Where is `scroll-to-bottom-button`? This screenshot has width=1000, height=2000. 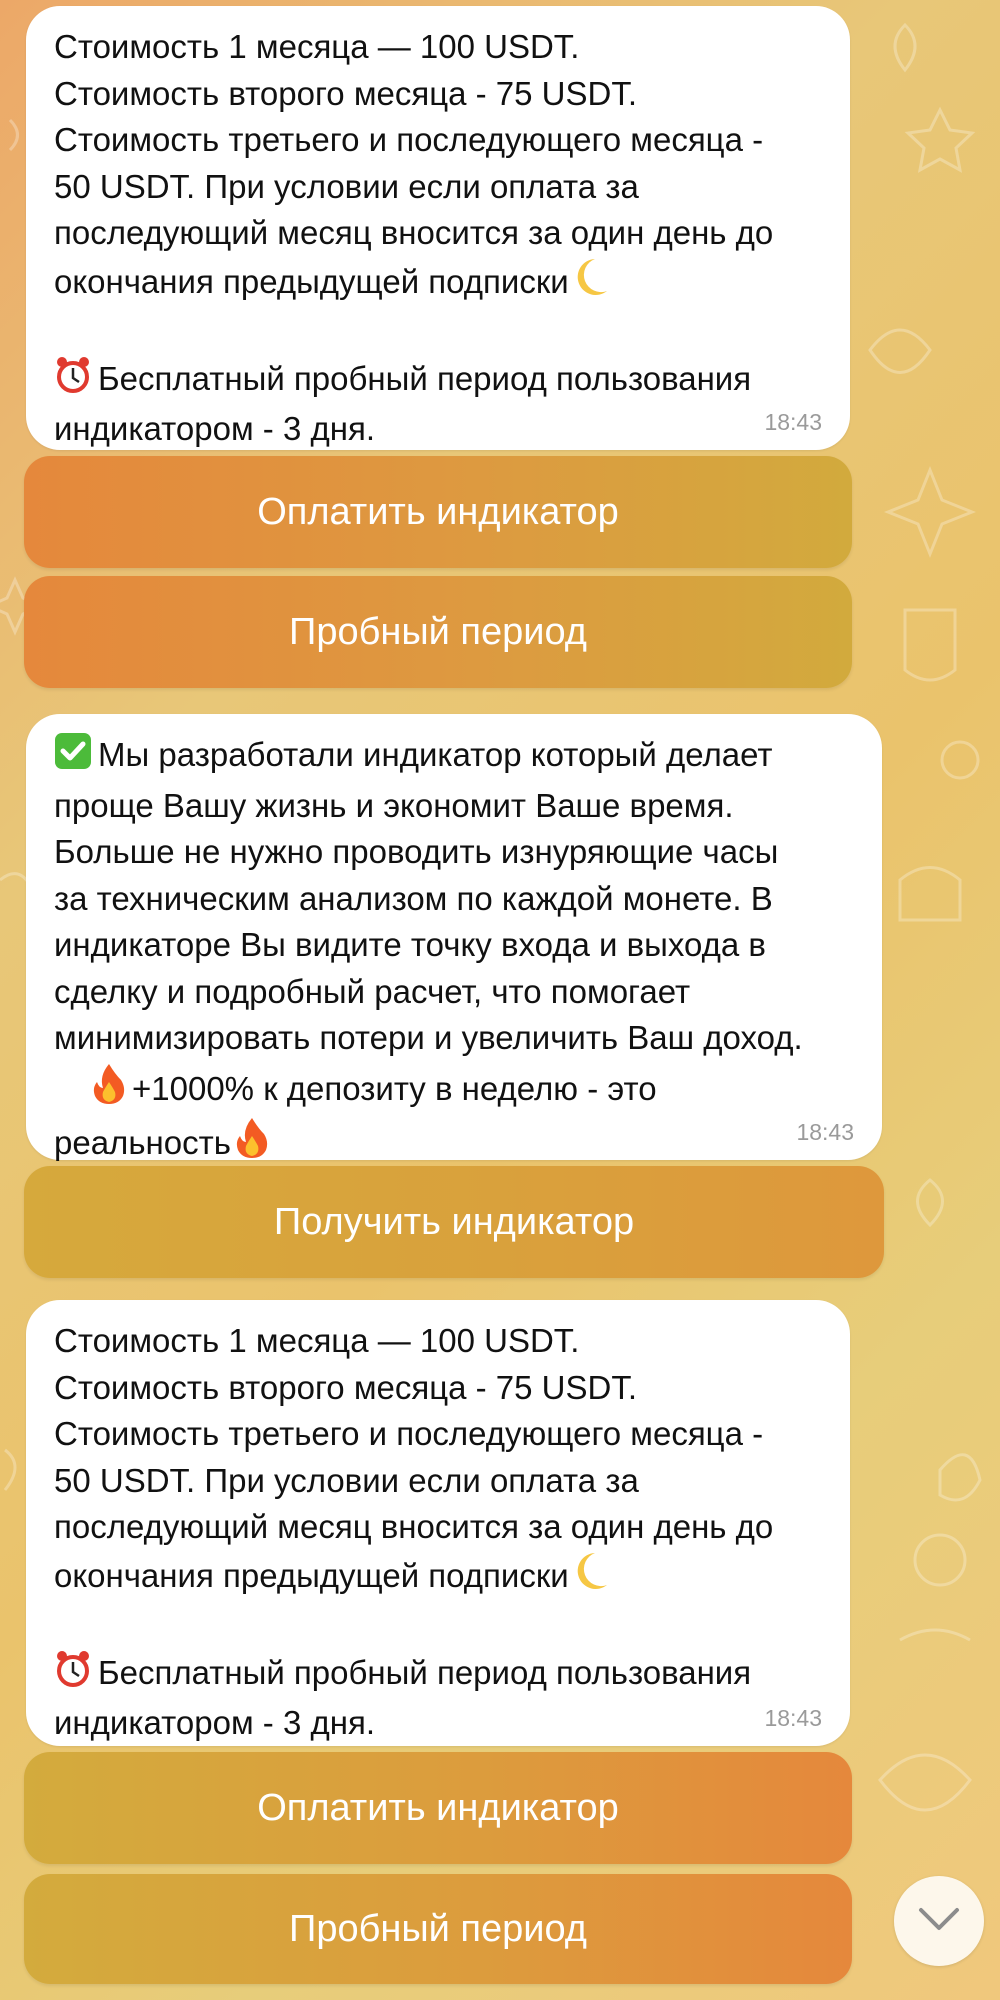 scroll-to-bottom-button is located at coordinates (939, 1921).